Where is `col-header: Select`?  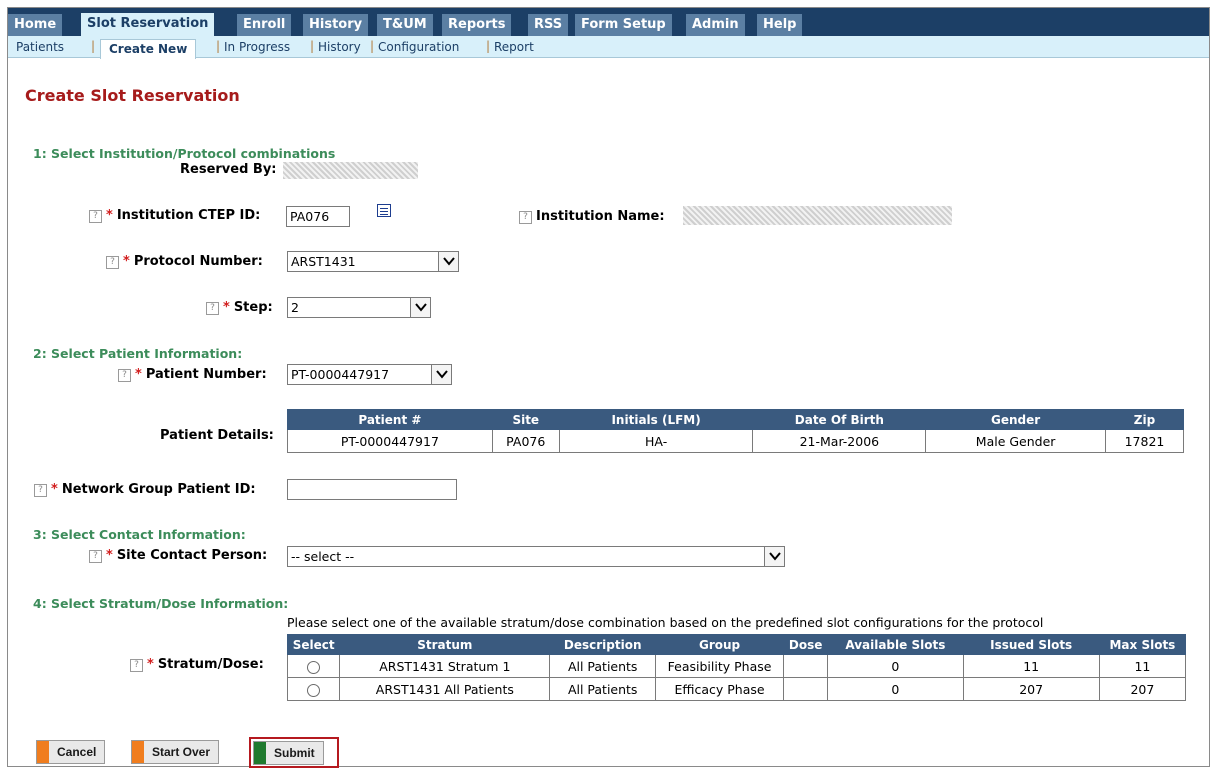 col-header: Select is located at coordinates (313, 644).